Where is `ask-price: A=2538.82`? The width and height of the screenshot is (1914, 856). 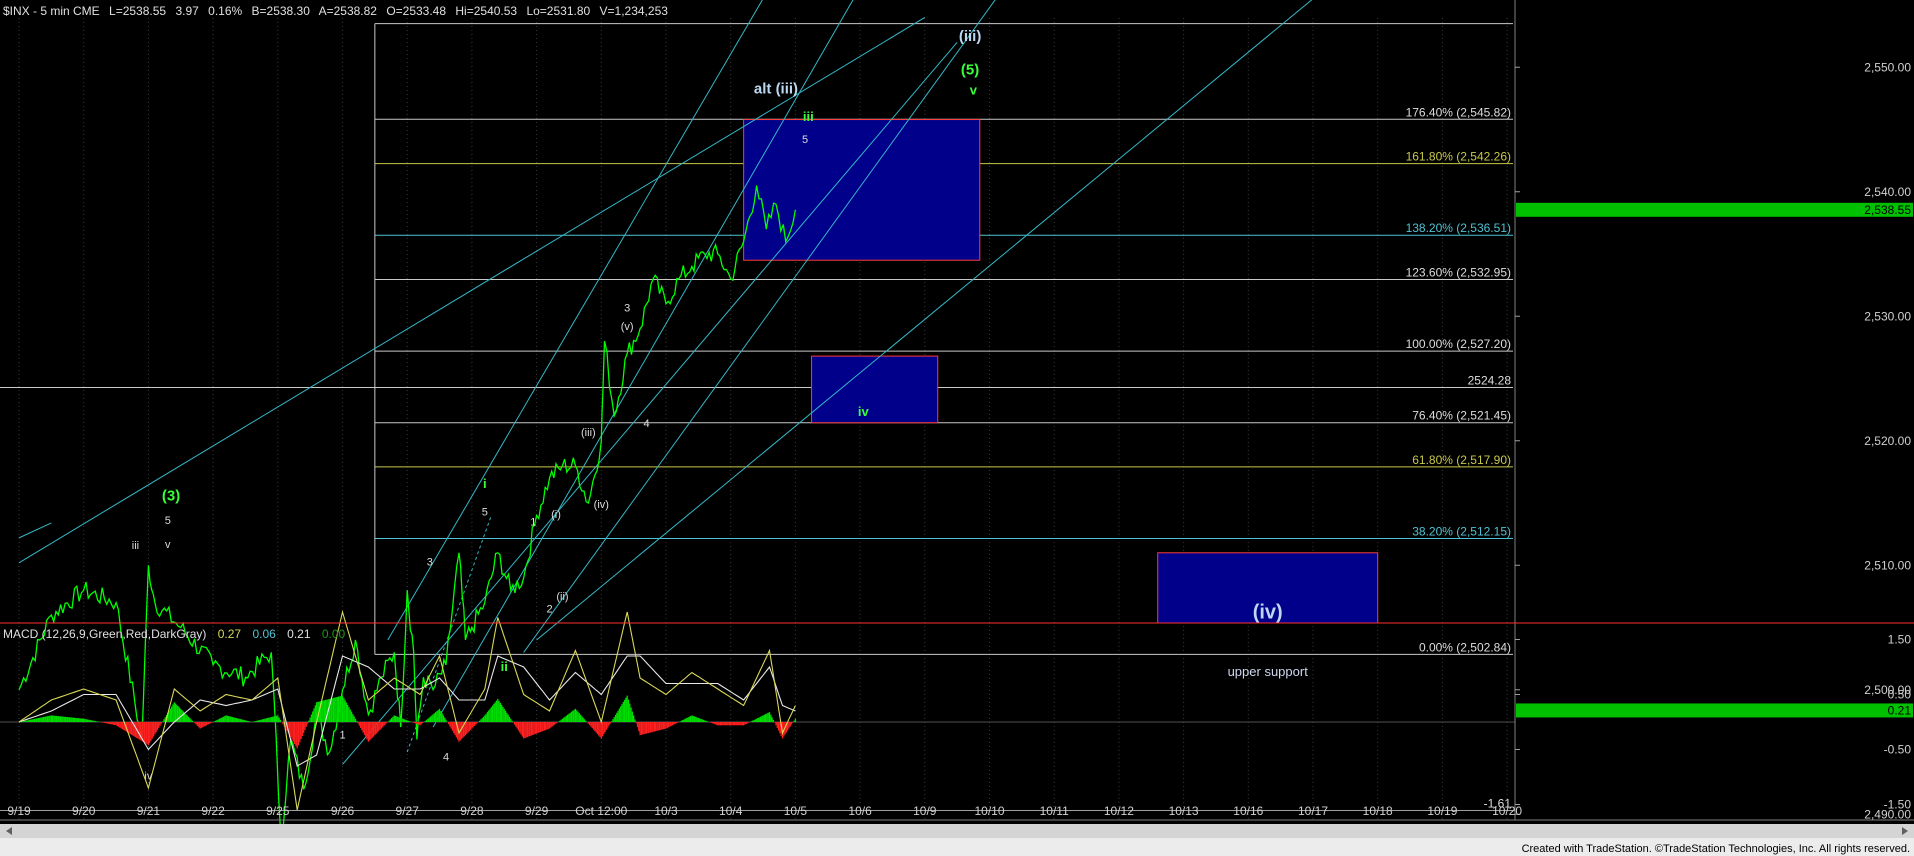
ask-price: A=2538.82 is located at coordinates (348, 11).